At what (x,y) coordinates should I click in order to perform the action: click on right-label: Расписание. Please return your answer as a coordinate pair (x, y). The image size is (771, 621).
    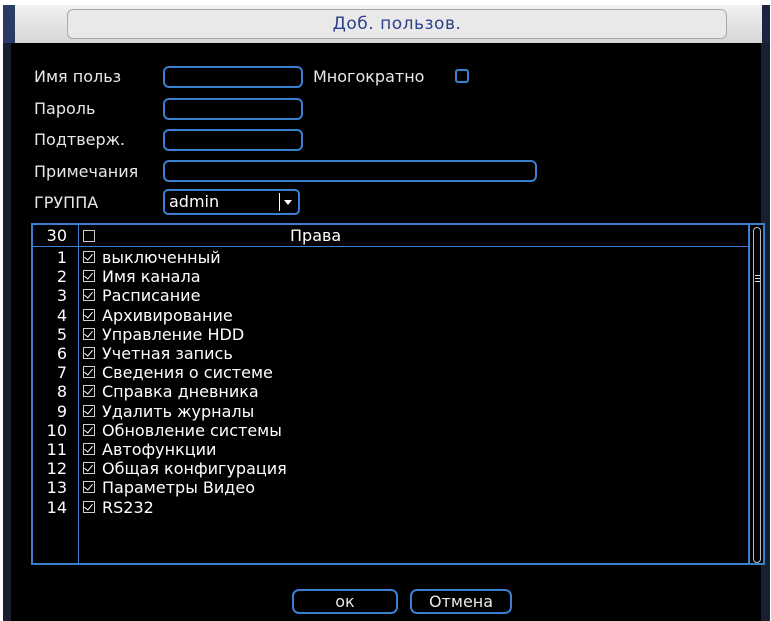
    Looking at the image, I should click on (151, 296).